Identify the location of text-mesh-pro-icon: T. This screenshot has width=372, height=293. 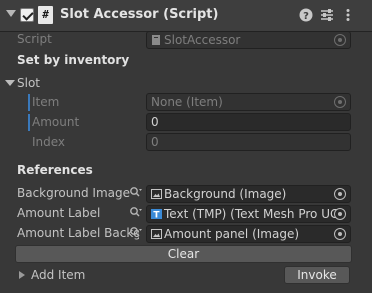
(156, 214).